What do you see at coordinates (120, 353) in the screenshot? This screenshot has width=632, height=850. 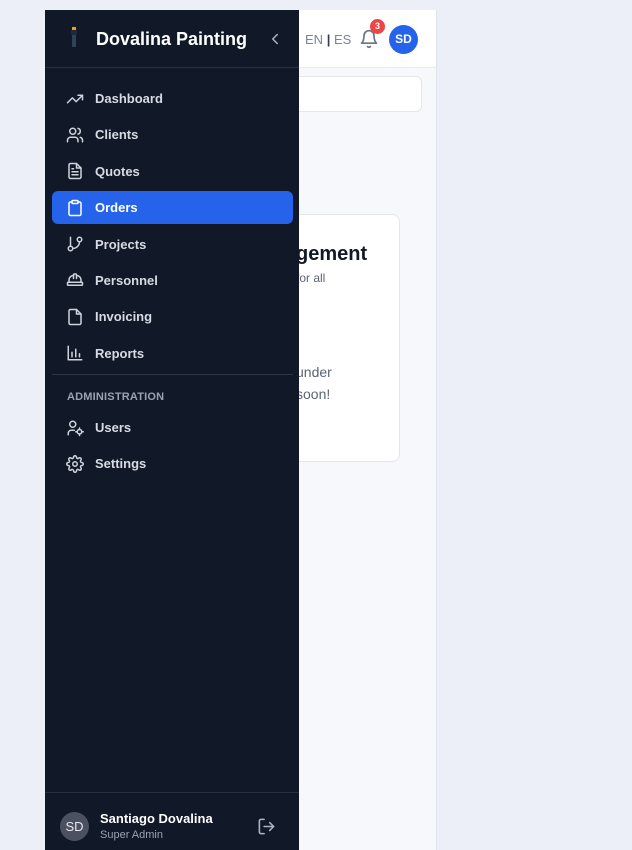 I see `sidebar-item-label: Reports` at bounding box center [120, 353].